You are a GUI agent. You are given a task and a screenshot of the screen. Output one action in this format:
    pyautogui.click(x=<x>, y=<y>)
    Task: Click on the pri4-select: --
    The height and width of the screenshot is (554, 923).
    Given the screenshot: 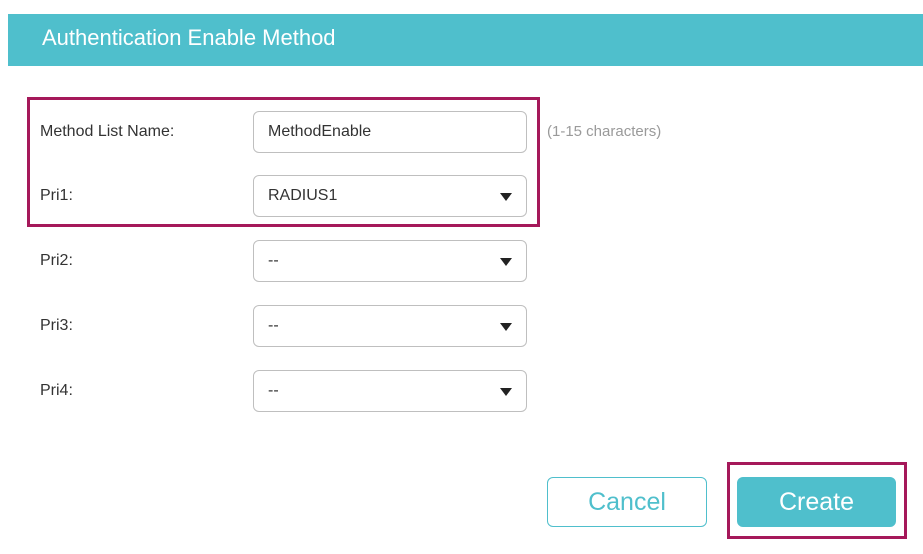 What is the action you would take?
    pyautogui.click(x=390, y=391)
    